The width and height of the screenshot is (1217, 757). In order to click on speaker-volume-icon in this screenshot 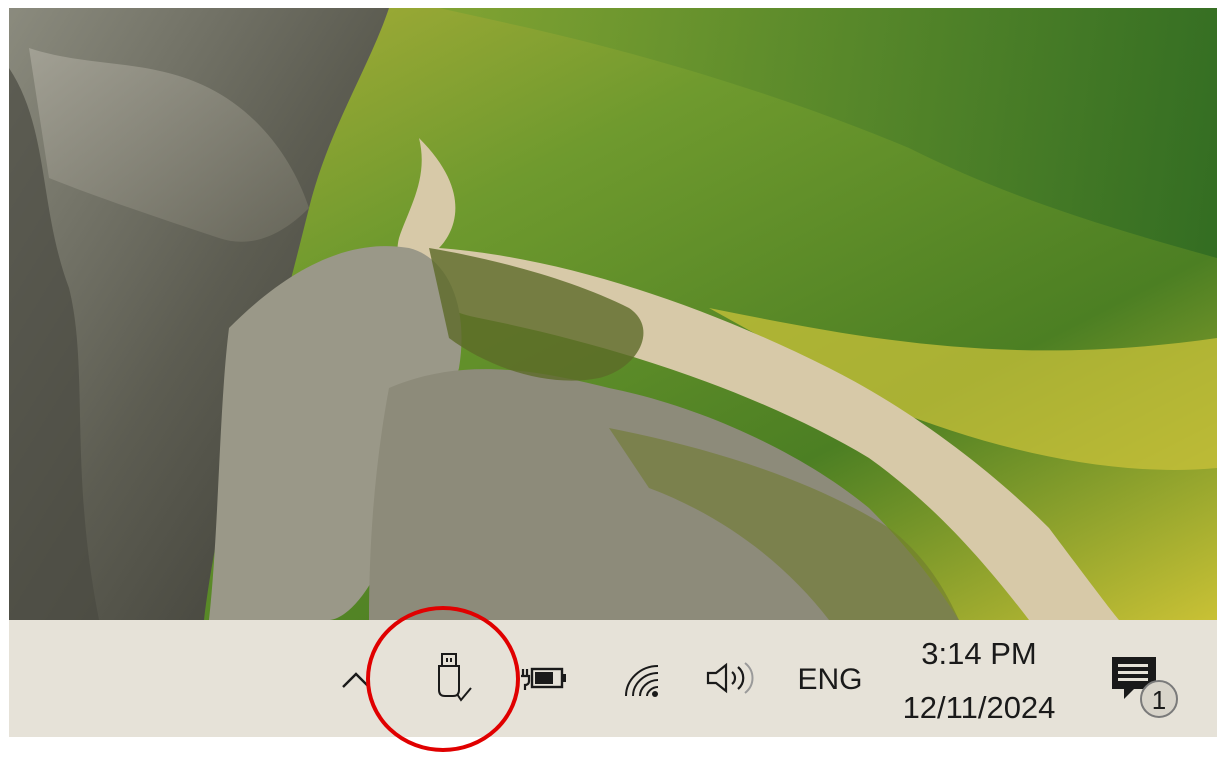, I will do `click(733, 678)`.